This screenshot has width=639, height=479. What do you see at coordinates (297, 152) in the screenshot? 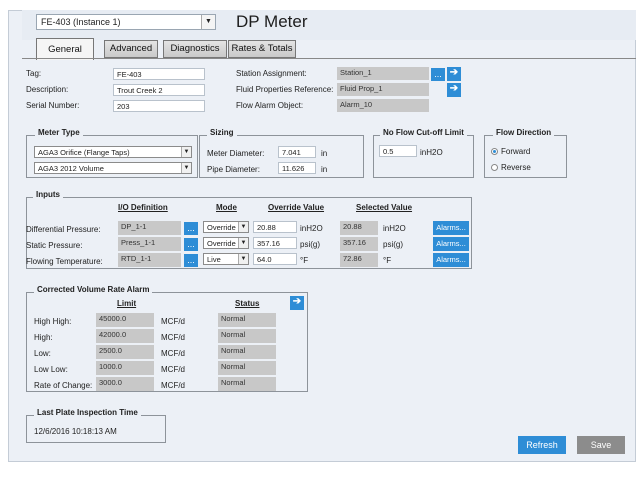
I see `meter-diameter-input: 7.041` at bounding box center [297, 152].